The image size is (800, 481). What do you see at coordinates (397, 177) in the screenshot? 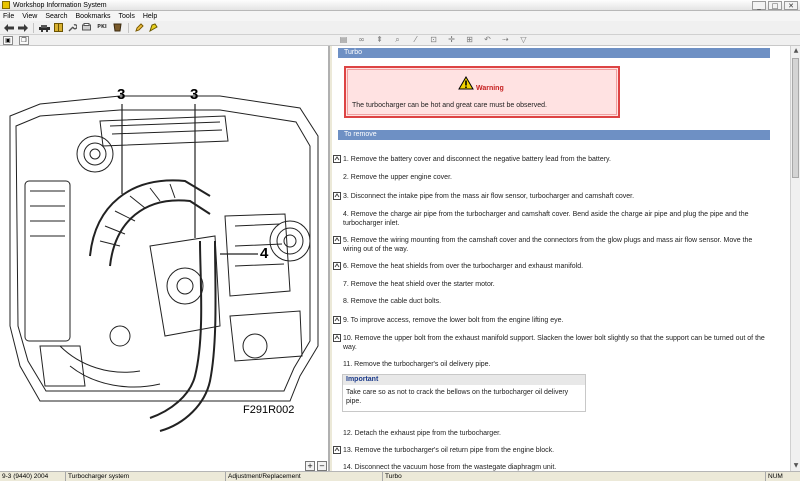
I see `step-text: 2. Remove the upper engine cover.` at bounding box center [397, 177].